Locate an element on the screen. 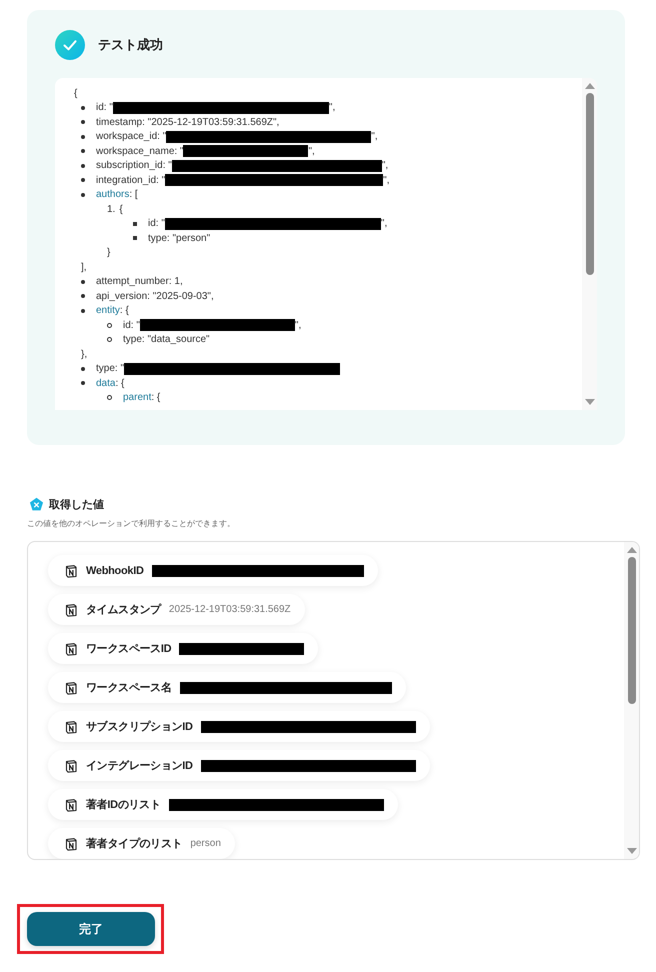 This screenshot has width=656, height=972. section-description: この値を他のオペレーションで利用することができます。 is located at coordinates (131, 523).